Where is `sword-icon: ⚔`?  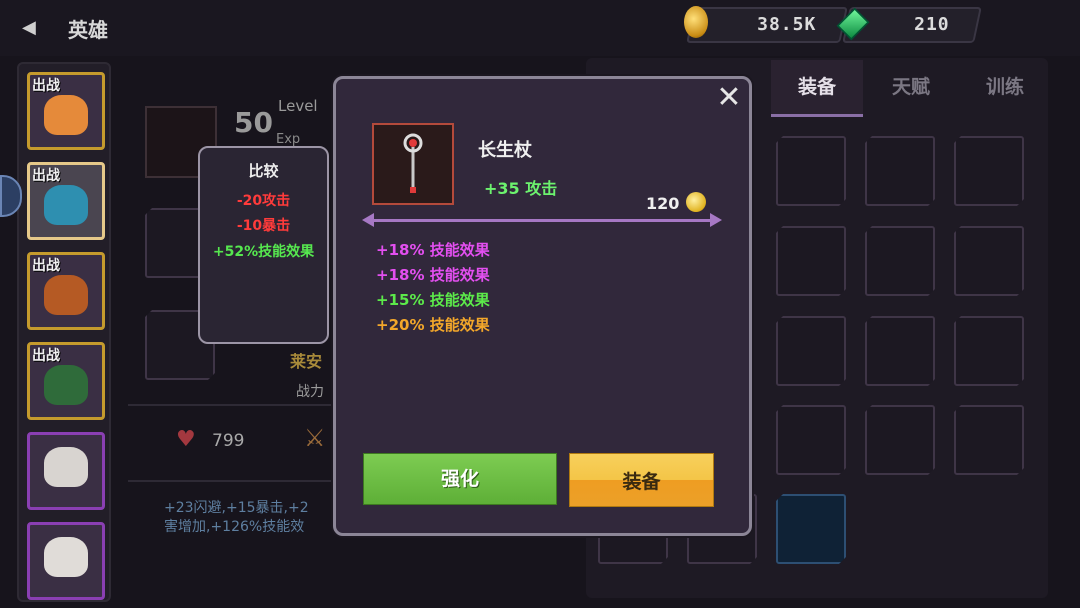
sword-icon: ⚔ is located at coordinates (315, 438).